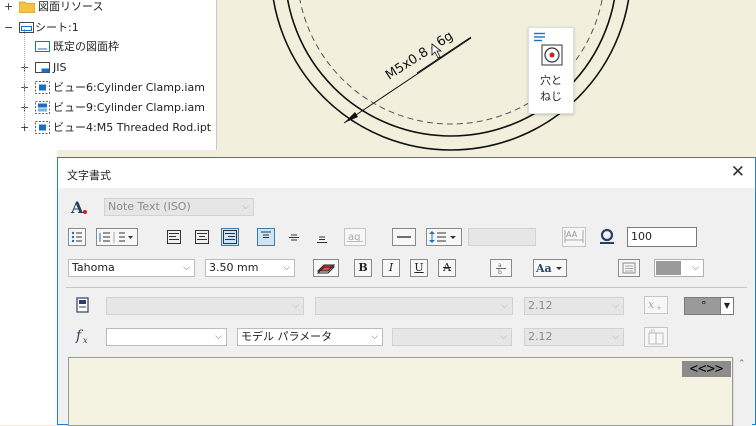 Image resolution: width=756 pixels, height=426 pixels. Describe the element at coordinates (131, 268) in the screenshot. I see `font-select: Tahoma ⌵` at that location.